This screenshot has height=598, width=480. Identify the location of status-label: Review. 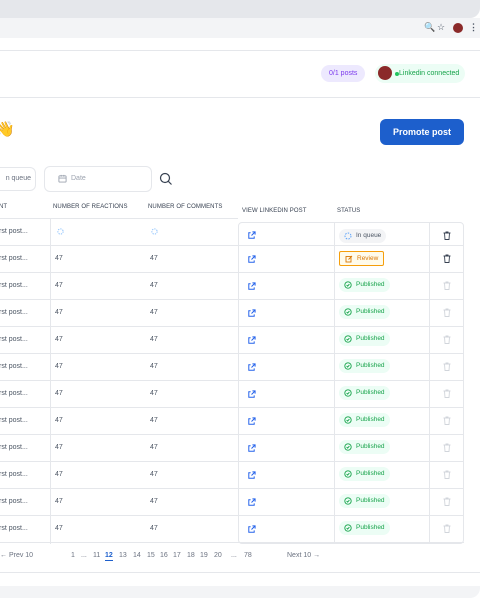
(368, 258).